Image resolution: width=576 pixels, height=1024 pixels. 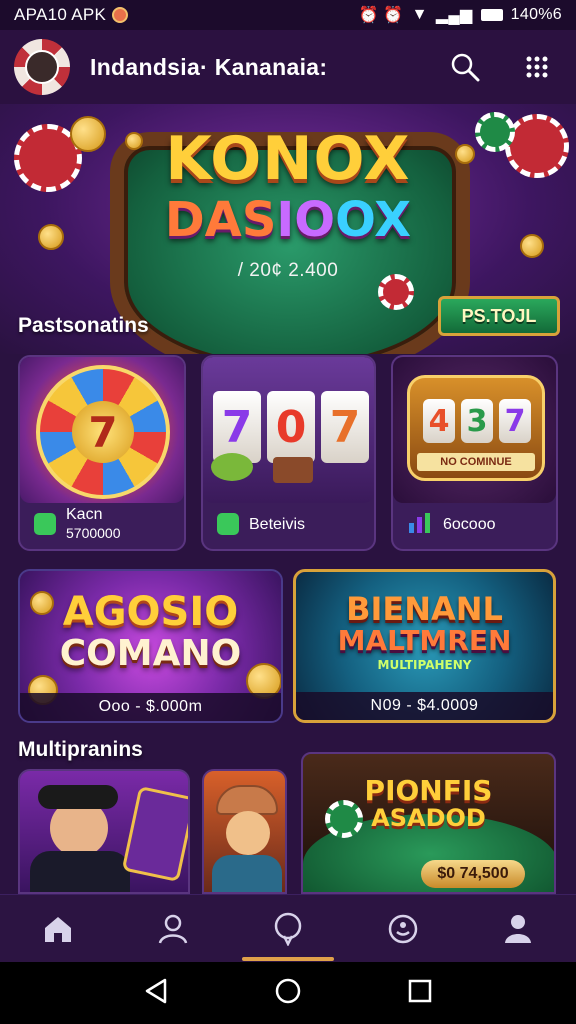 I want to click on signal-icon: ▂▄▆, so click(x=454, y=15).